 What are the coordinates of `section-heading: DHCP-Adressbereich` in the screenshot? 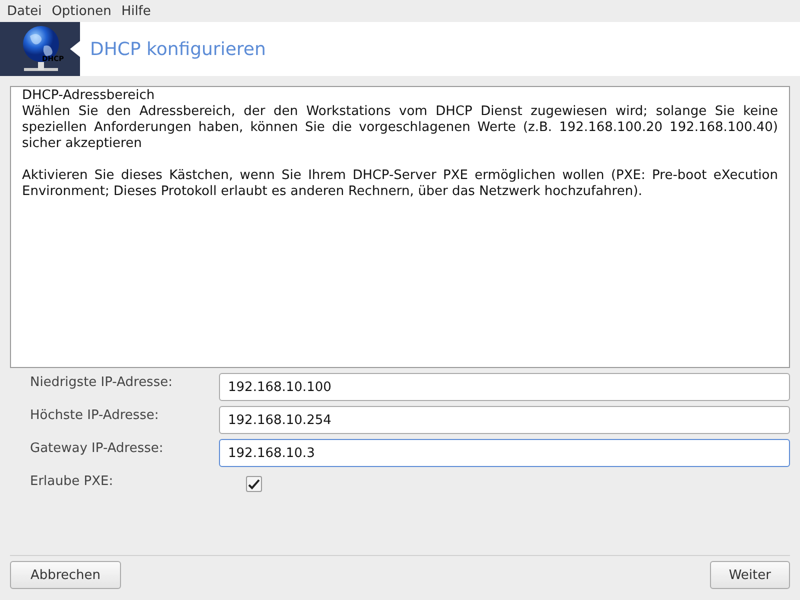 It's located at (89, 96).